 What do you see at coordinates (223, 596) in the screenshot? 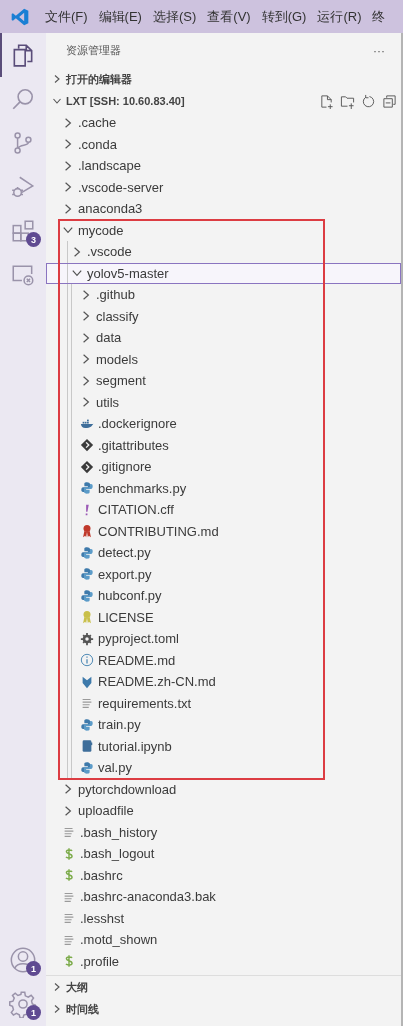
I see `file-item: hubconf.py` at bounding box center [223, 596].